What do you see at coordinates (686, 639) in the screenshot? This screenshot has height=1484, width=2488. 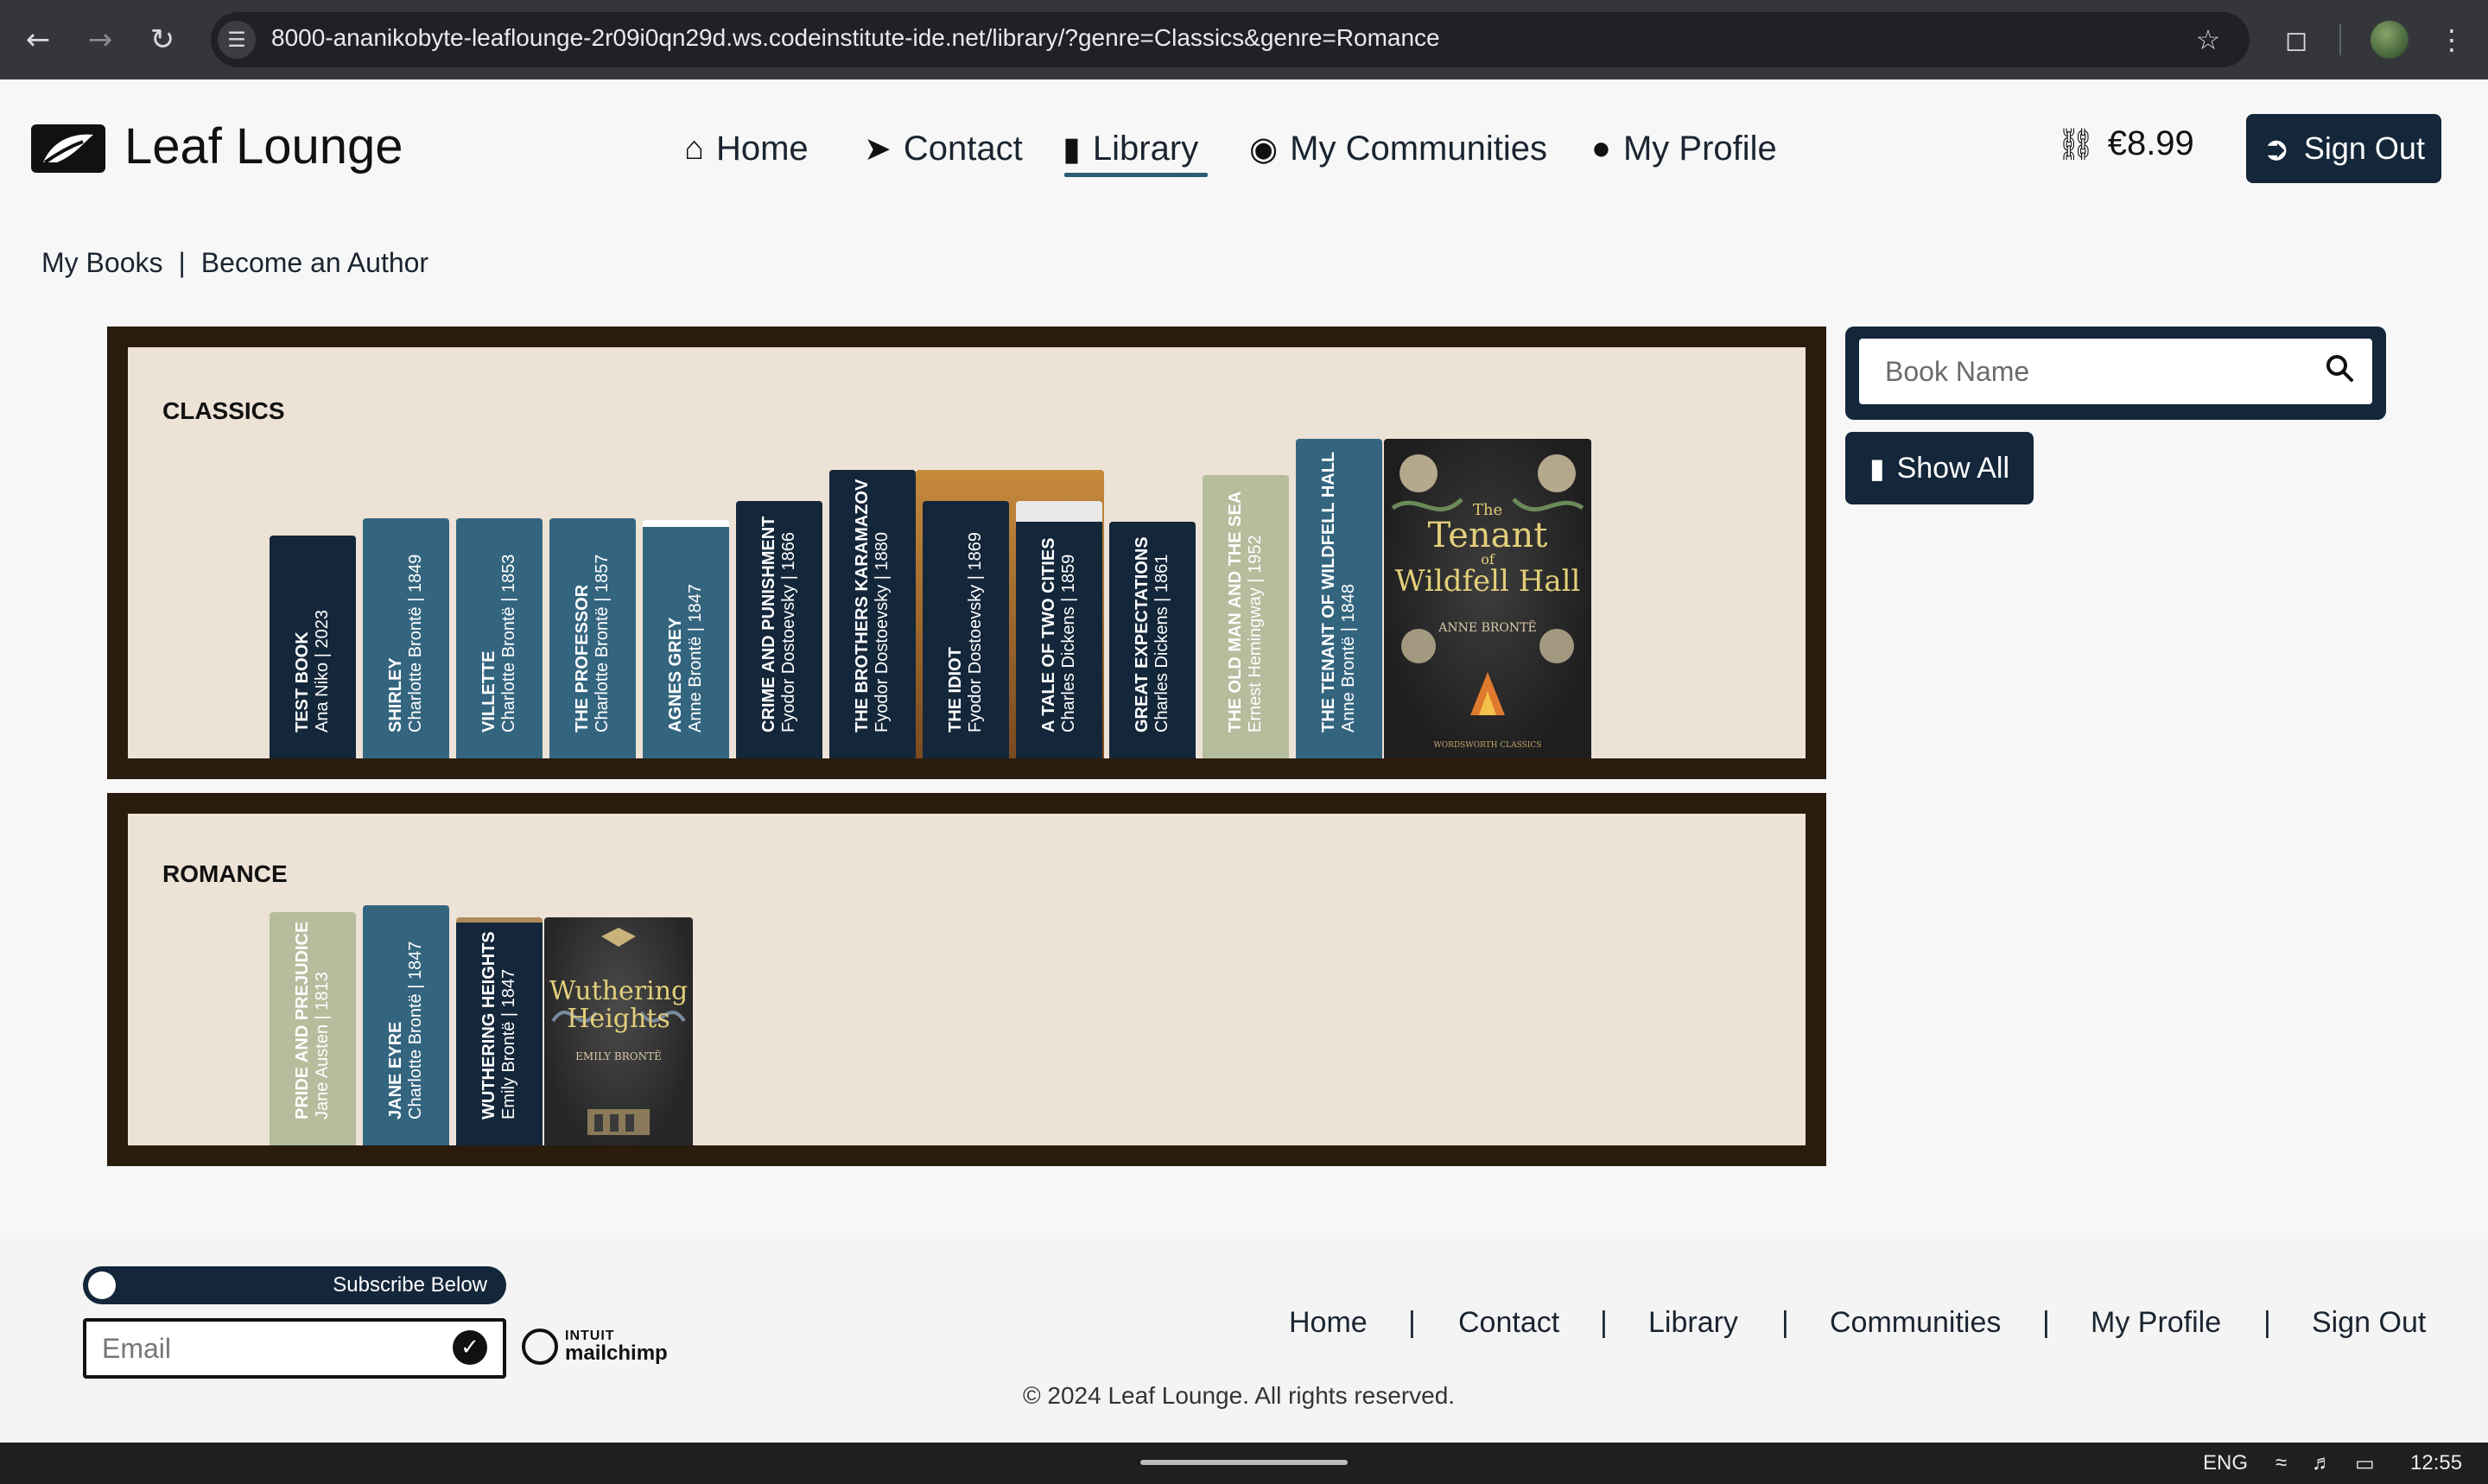 I see `book-spine: AGNES GREY Anne Brontë | 1847` at bounding box center [686, 639].